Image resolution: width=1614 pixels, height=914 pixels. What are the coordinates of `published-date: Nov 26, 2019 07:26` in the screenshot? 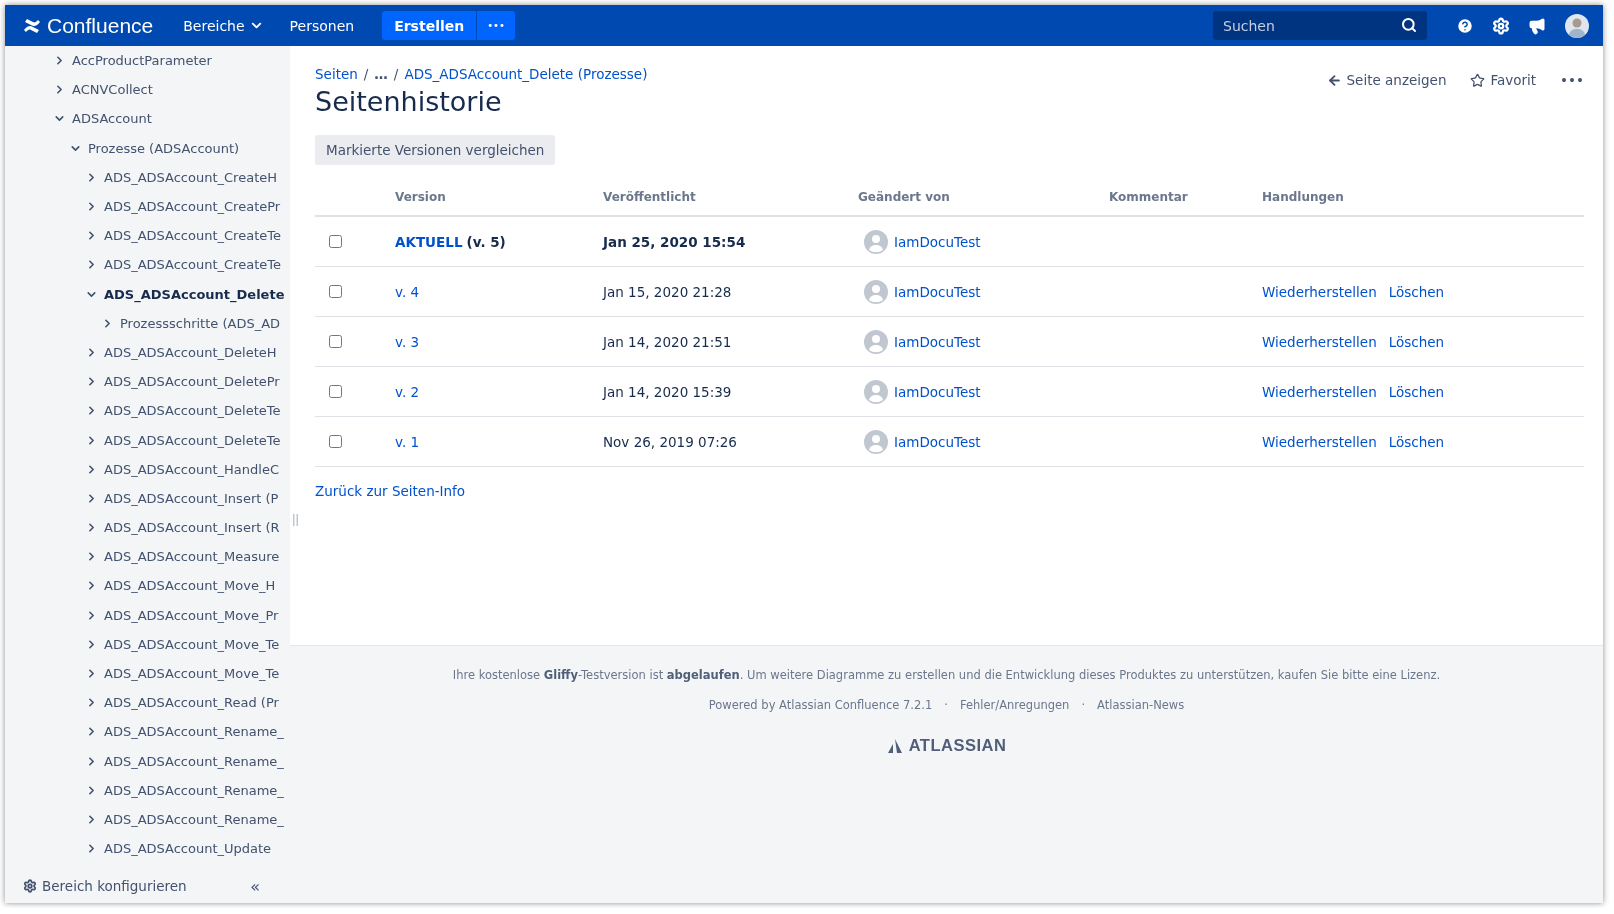 It's located at (670, 441).